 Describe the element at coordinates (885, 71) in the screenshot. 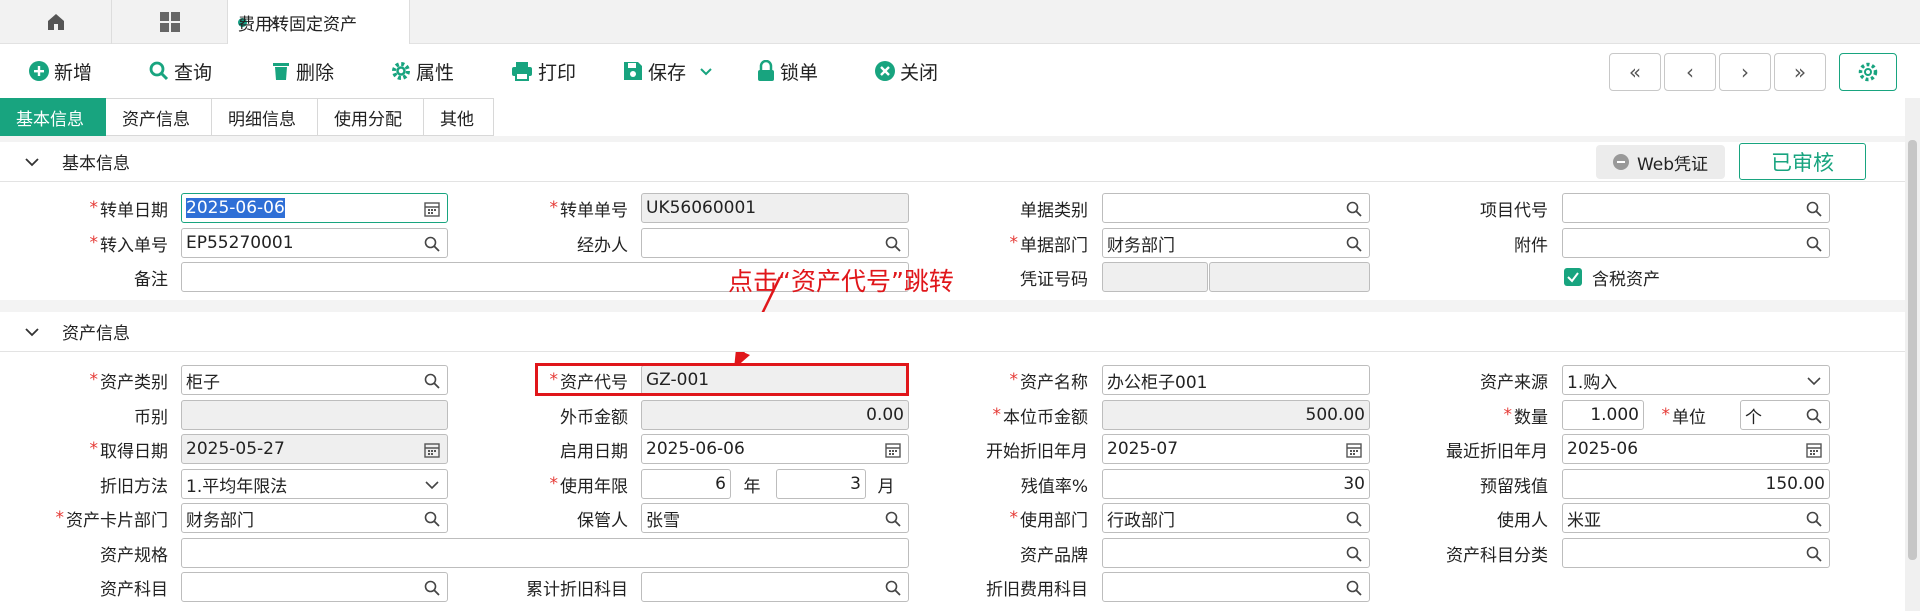

I see `close-circle-icon` at that location.